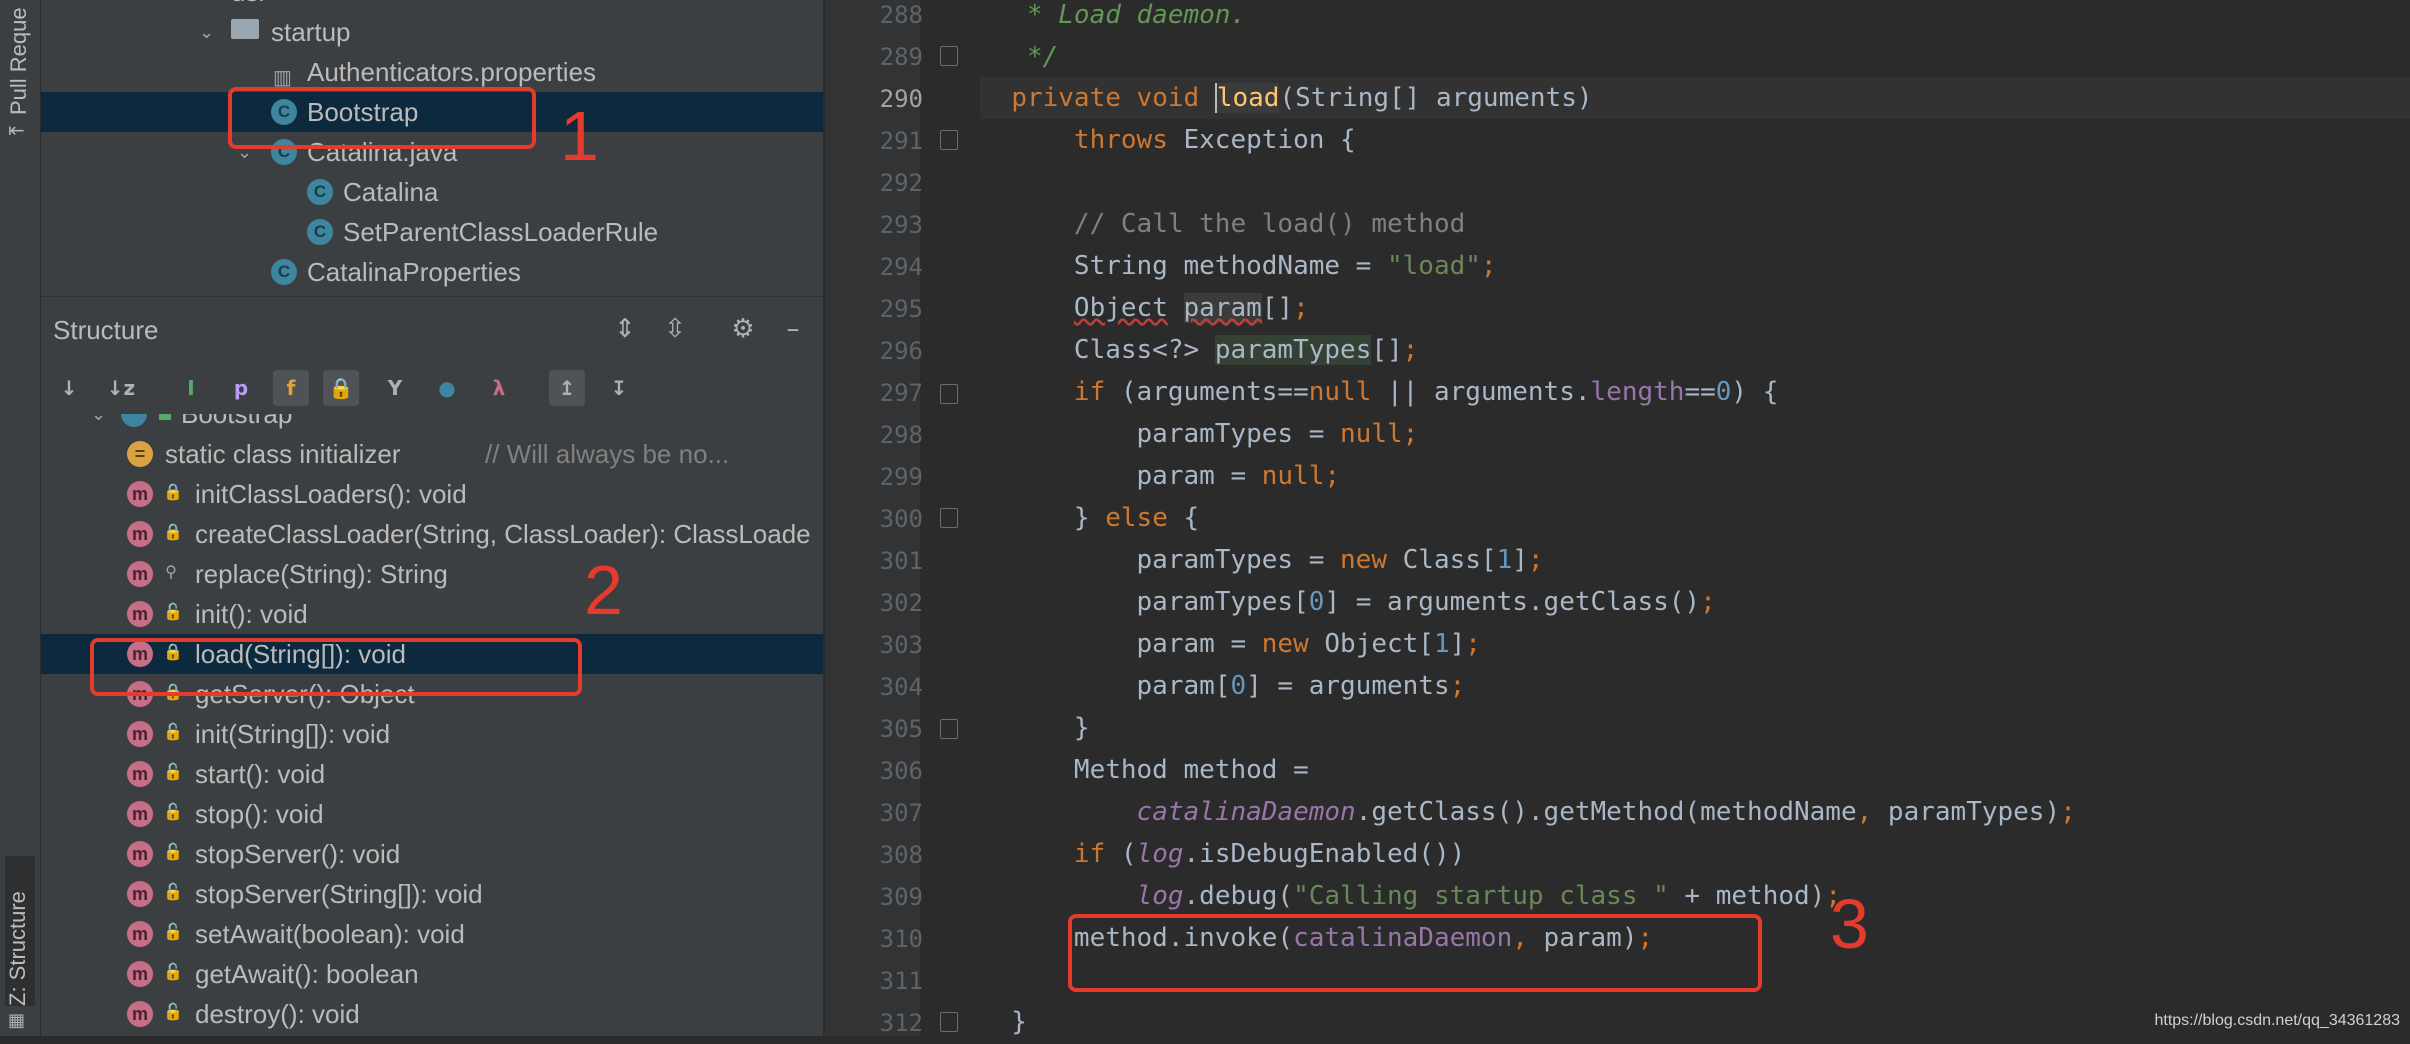 Image resolution: width=2410 pixels, height=1044 pixels. What do you see at coordinates (341, 388) in the screenshot?
I see `show-non-public-icon: 🔒` at bounding box center [341, 388].